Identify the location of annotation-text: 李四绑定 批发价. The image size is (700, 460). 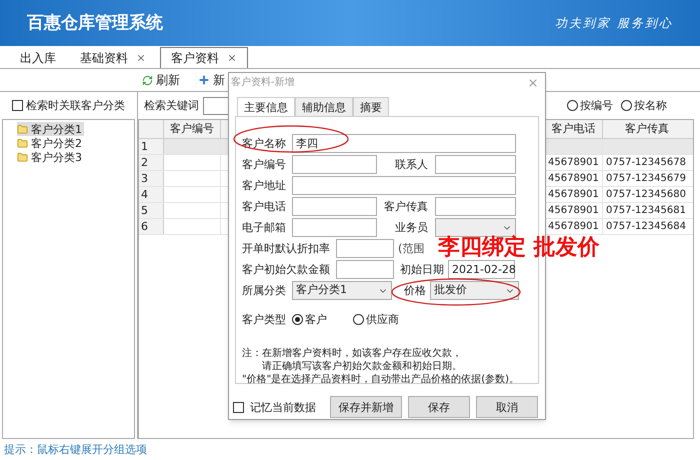
(519, 248).